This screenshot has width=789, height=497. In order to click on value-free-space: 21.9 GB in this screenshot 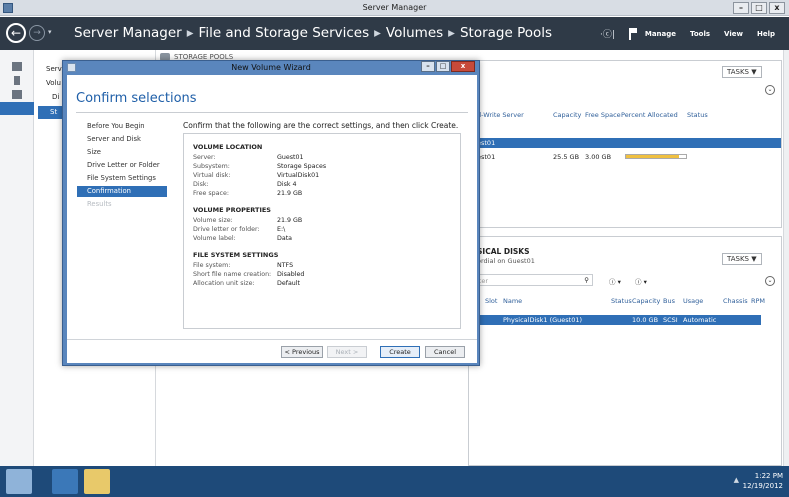, I will do `click(290, 193)`.